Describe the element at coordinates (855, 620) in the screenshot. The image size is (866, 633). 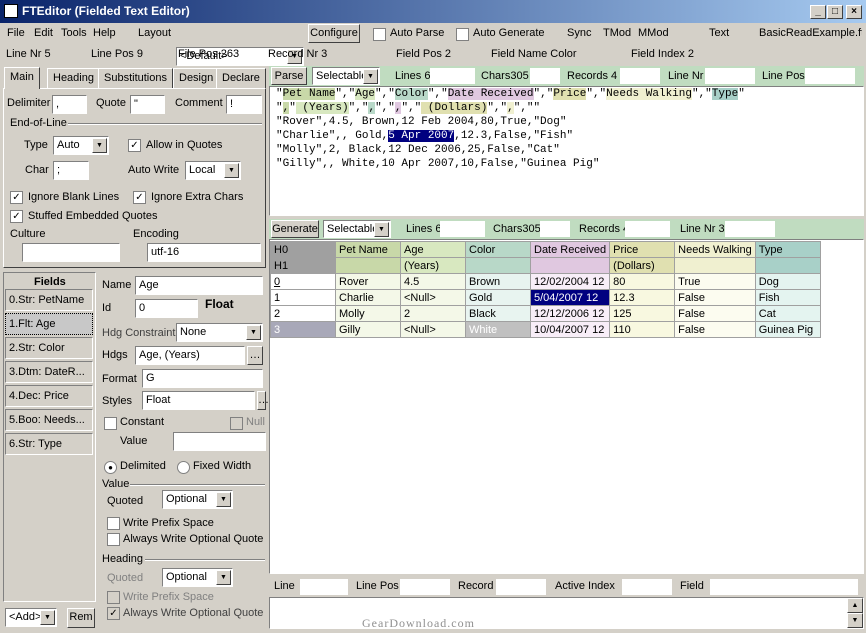
I see `scroll-down-icon: ▼` at that location.